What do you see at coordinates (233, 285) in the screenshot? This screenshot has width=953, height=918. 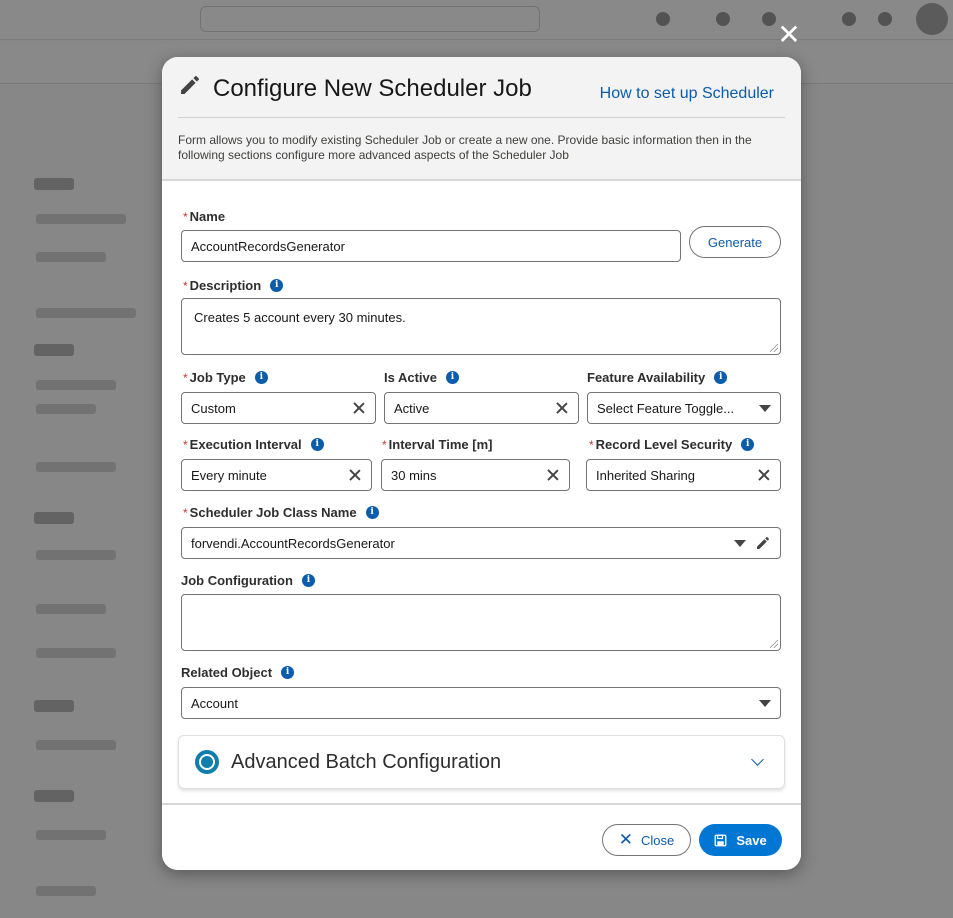 I see `description-label: * Description i` at bounding box center [233, 285].